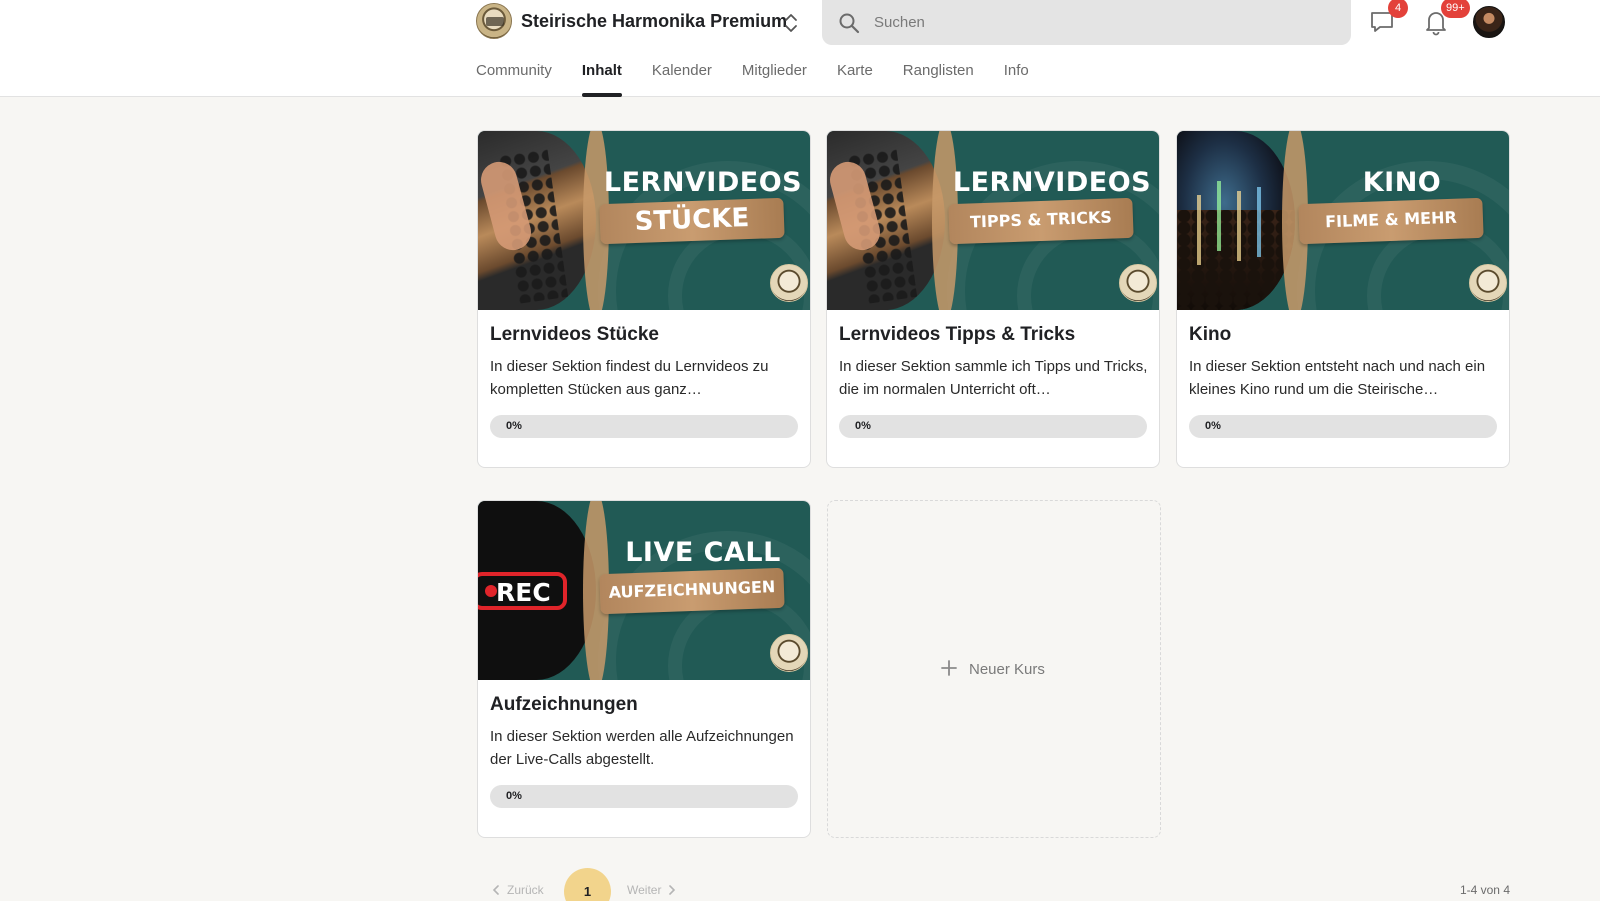 The height and width of the screenshot is (901, 1600). Describe the element at coordinates (1484, 890) in the screenshot. I see `result-range: 1-4 von 4` at that location.